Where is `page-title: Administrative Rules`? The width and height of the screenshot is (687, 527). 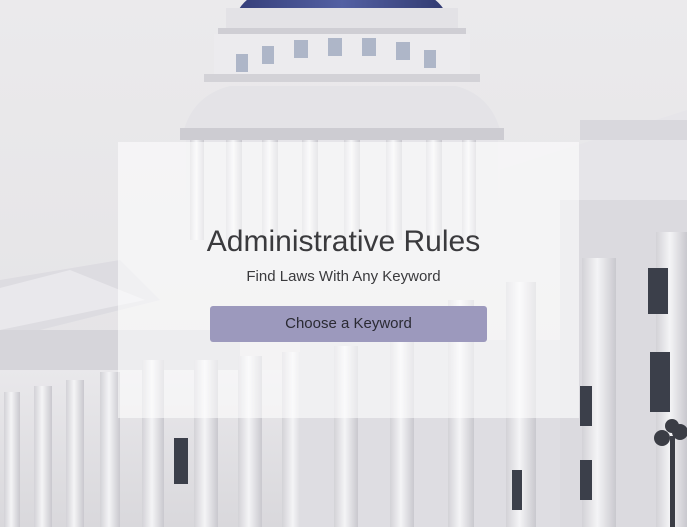
page-title: Administrative Rules is located at coordinates (343, 241).